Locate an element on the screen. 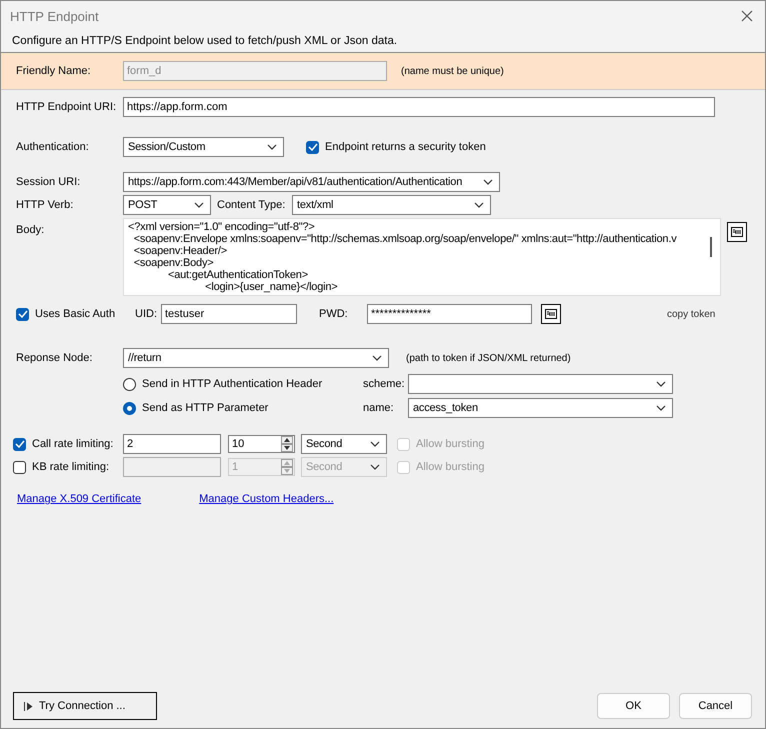 The width and height of the screenshot is (766, 729). session-uri-dropdown: https://app.form.com:443/Member/api/v81/authentication/Authentication is located at coordinates (311, 182).